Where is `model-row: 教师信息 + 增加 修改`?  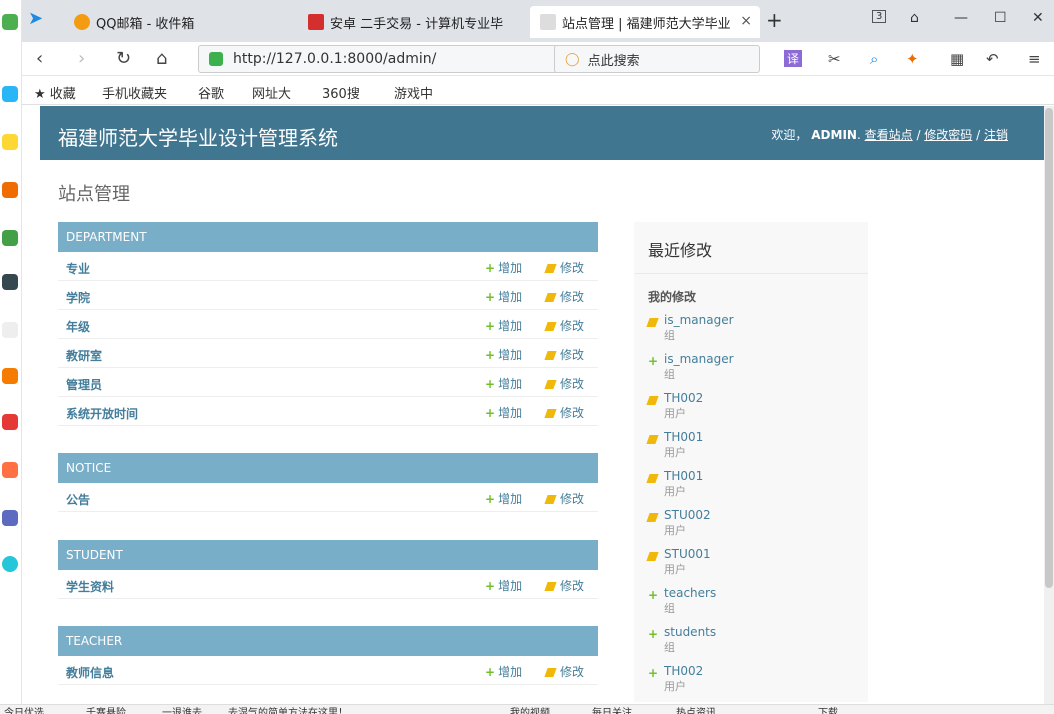
model-row: 教师信息 + 增加 修改 is located at coordinates (328, 670).